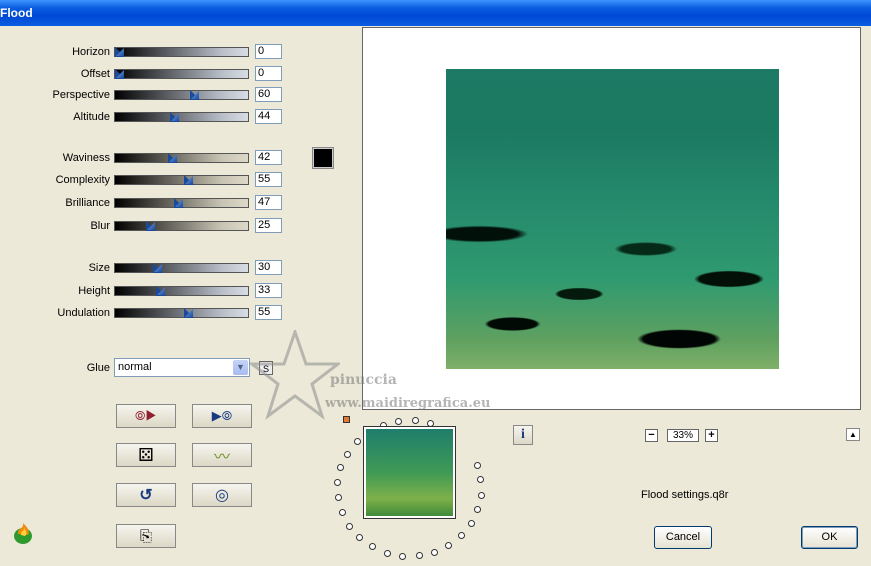 This screenshot has height=566, width=871. I want to click on slider-thumb-altitude, so click(175, 117).